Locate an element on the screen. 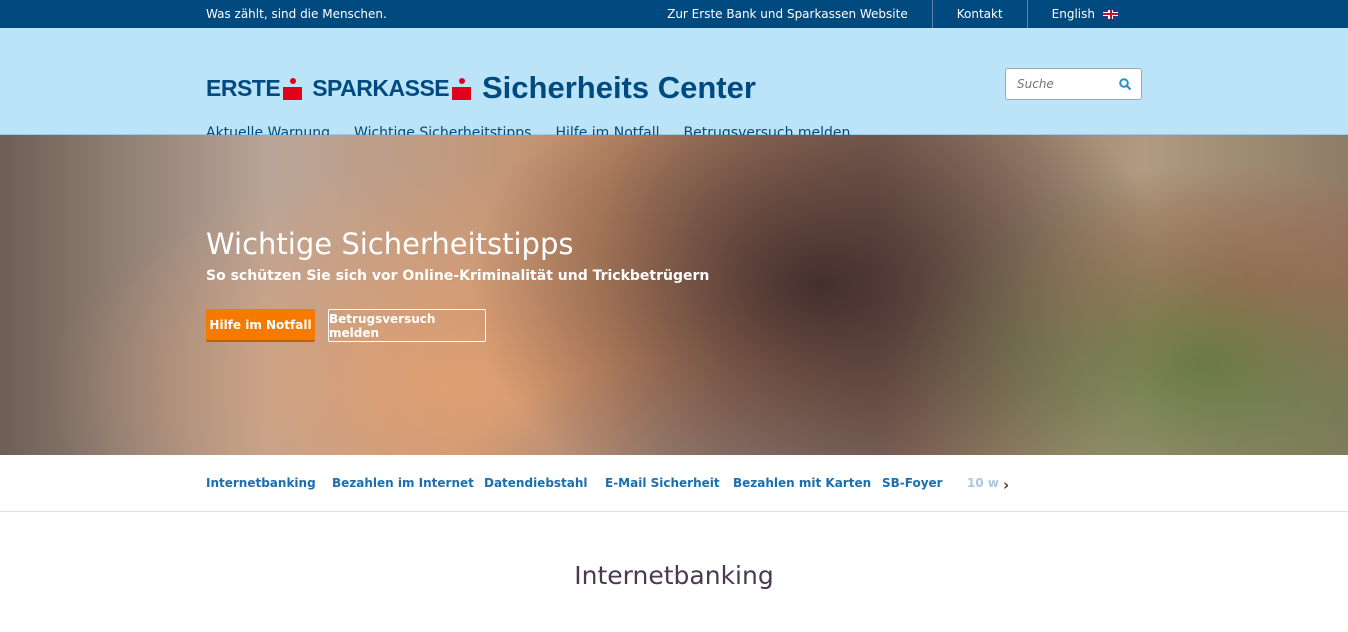 Image resolution: width=1348 pixels, height=632 pixels. tab-sb-foyer: SB-Foyer is located at coordinates (912, 483).